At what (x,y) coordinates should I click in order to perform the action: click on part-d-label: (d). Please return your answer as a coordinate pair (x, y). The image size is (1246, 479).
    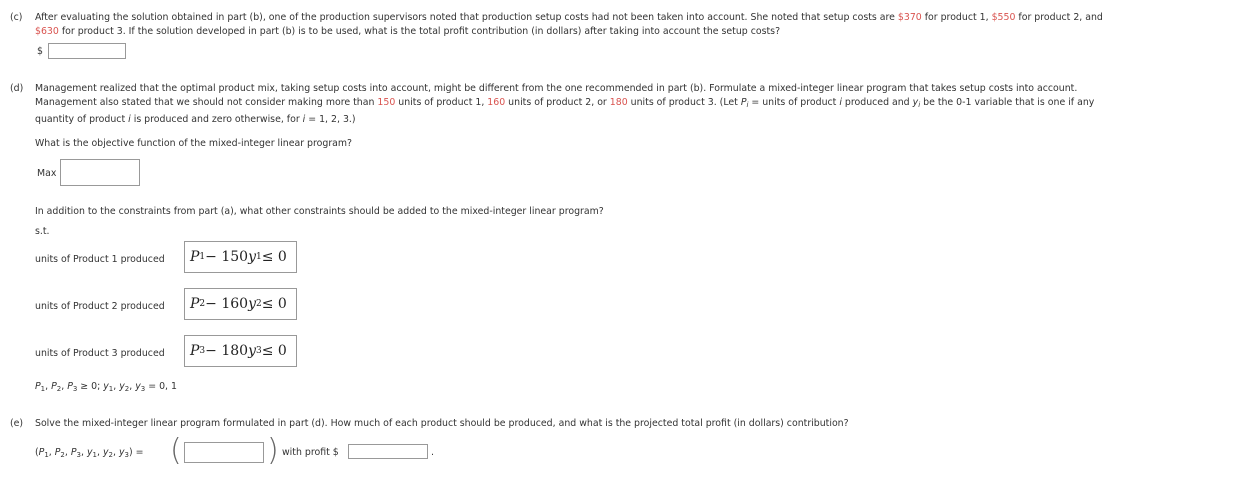
    Looking at the image, I should click on (17, 88).